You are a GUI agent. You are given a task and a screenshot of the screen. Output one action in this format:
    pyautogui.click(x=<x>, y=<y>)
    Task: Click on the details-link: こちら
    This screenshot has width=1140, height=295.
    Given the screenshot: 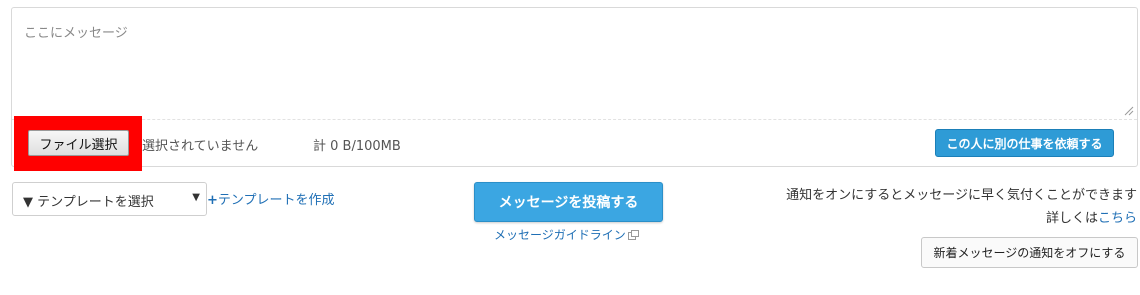 What is the action you would take?
    pyautogui.click(x=1117, y=218)
    